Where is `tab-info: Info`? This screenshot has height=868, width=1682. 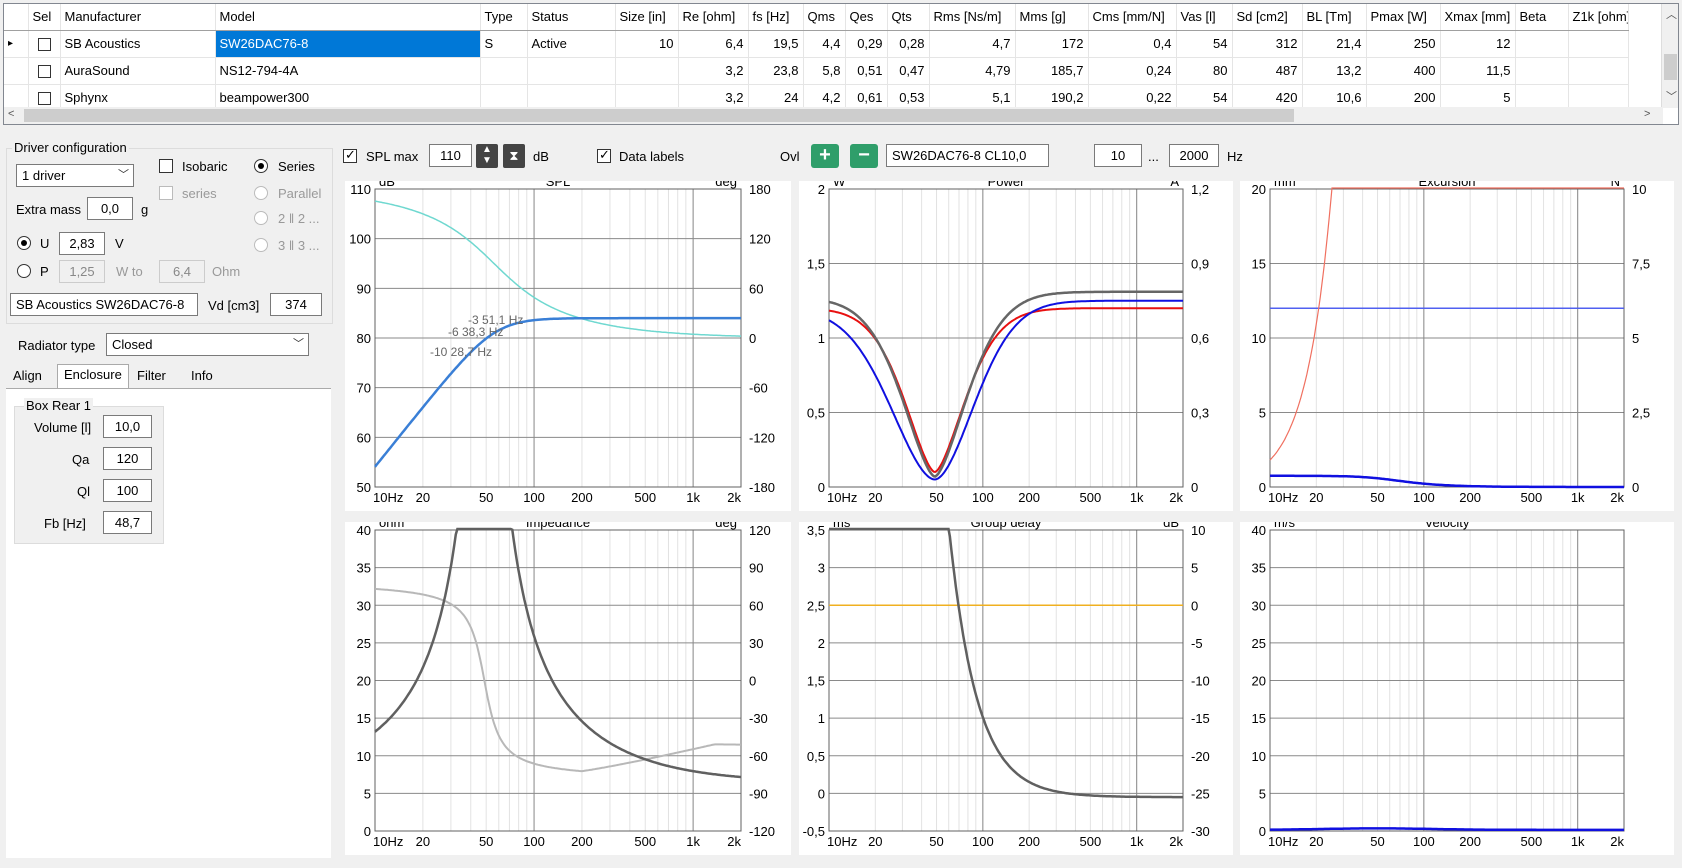 tab-info: Info is located at coordinates (202, 377).